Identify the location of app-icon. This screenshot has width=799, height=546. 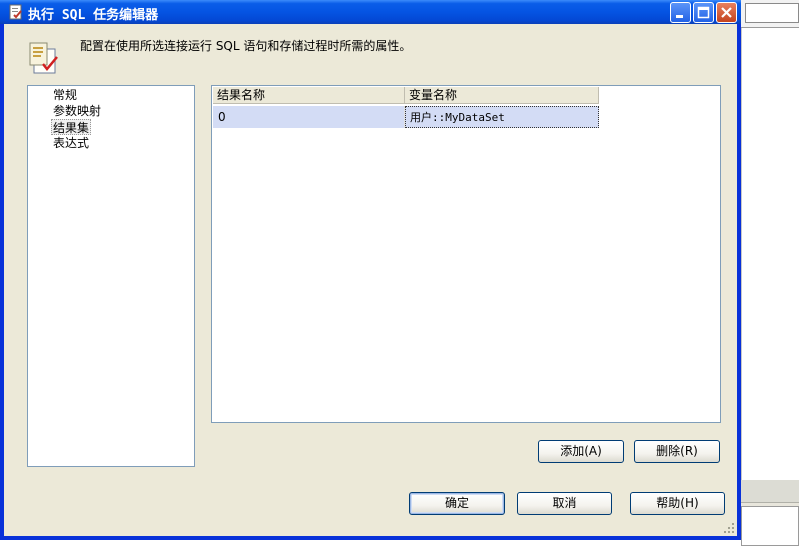
(16, 12).